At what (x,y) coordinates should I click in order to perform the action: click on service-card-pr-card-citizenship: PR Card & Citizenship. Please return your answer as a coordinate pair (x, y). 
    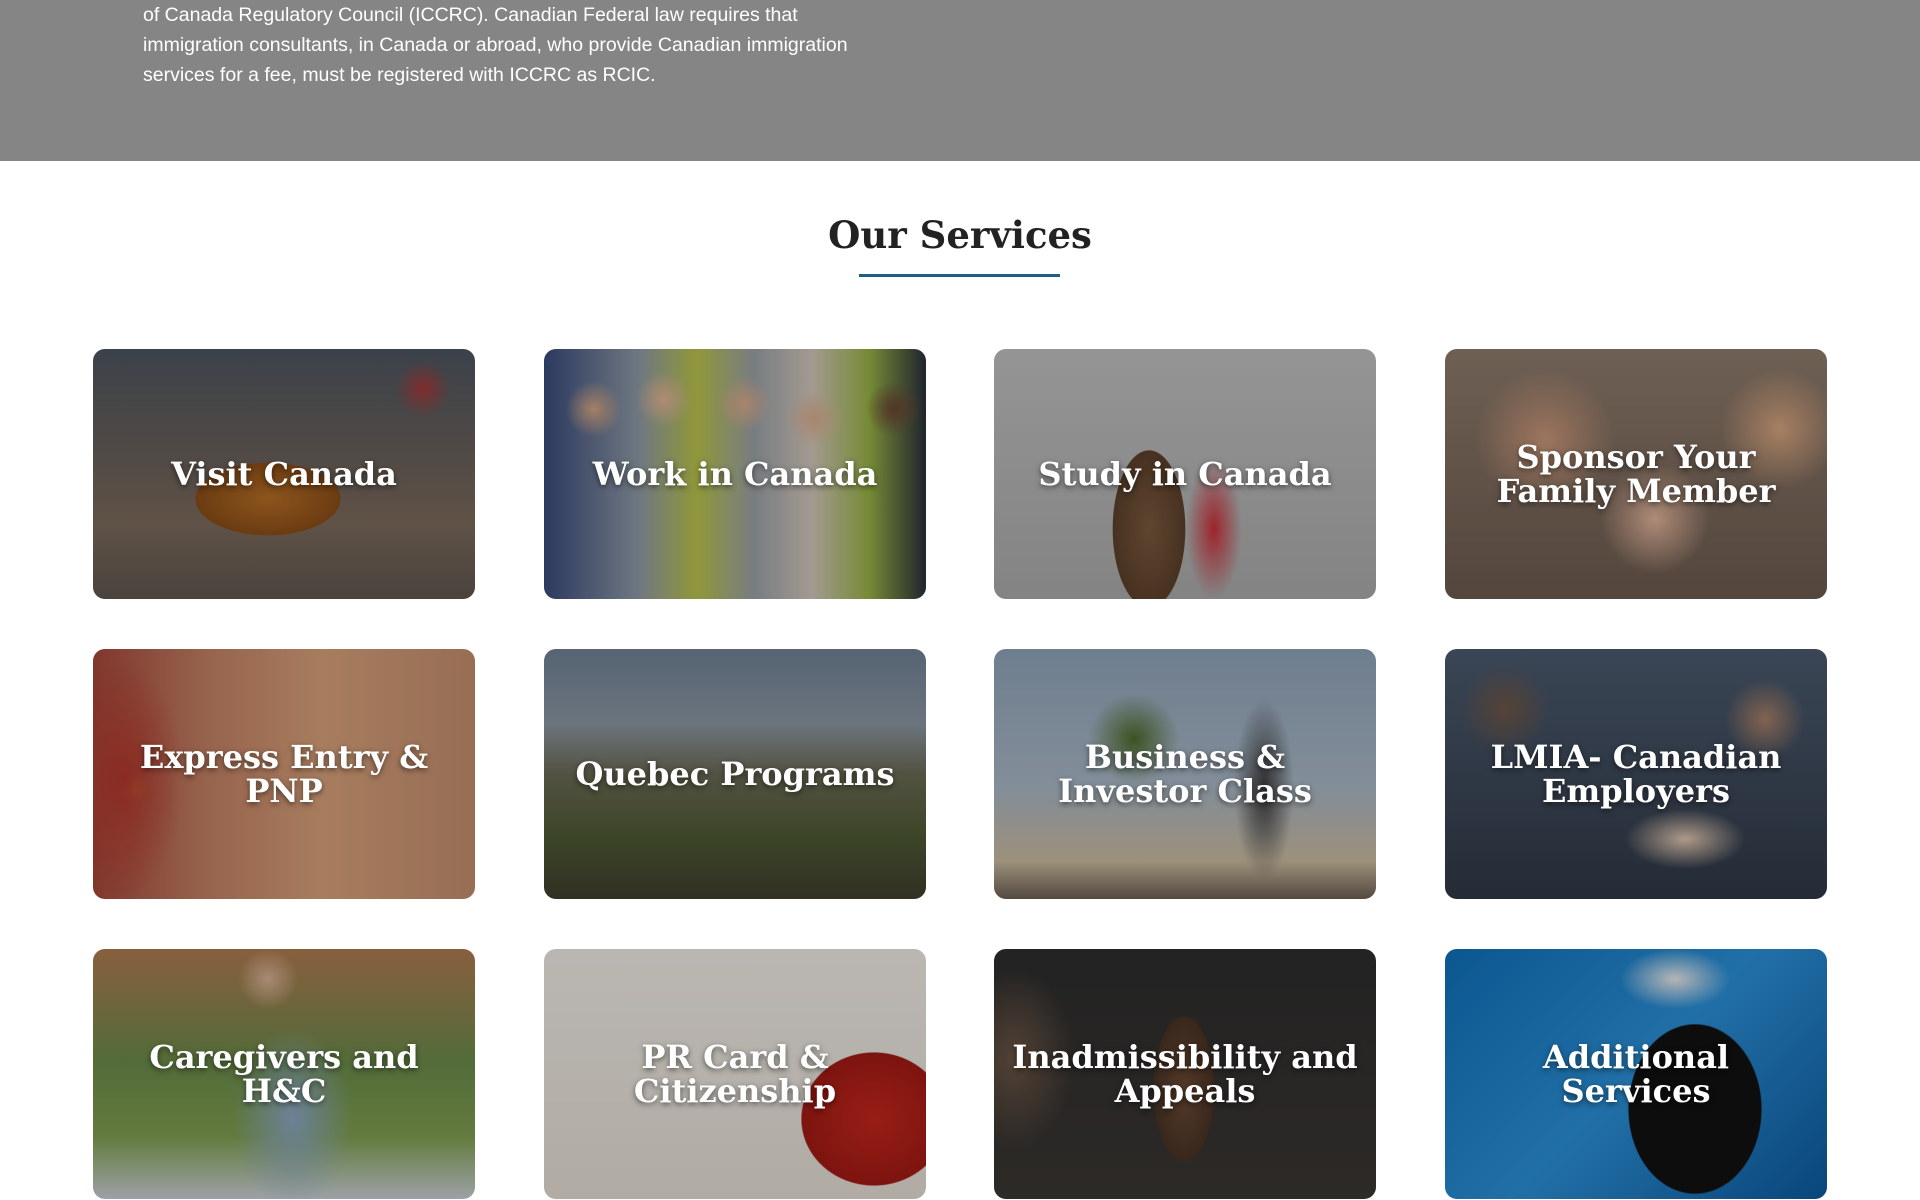
    Looking at the image, I should click on (735, 1074).